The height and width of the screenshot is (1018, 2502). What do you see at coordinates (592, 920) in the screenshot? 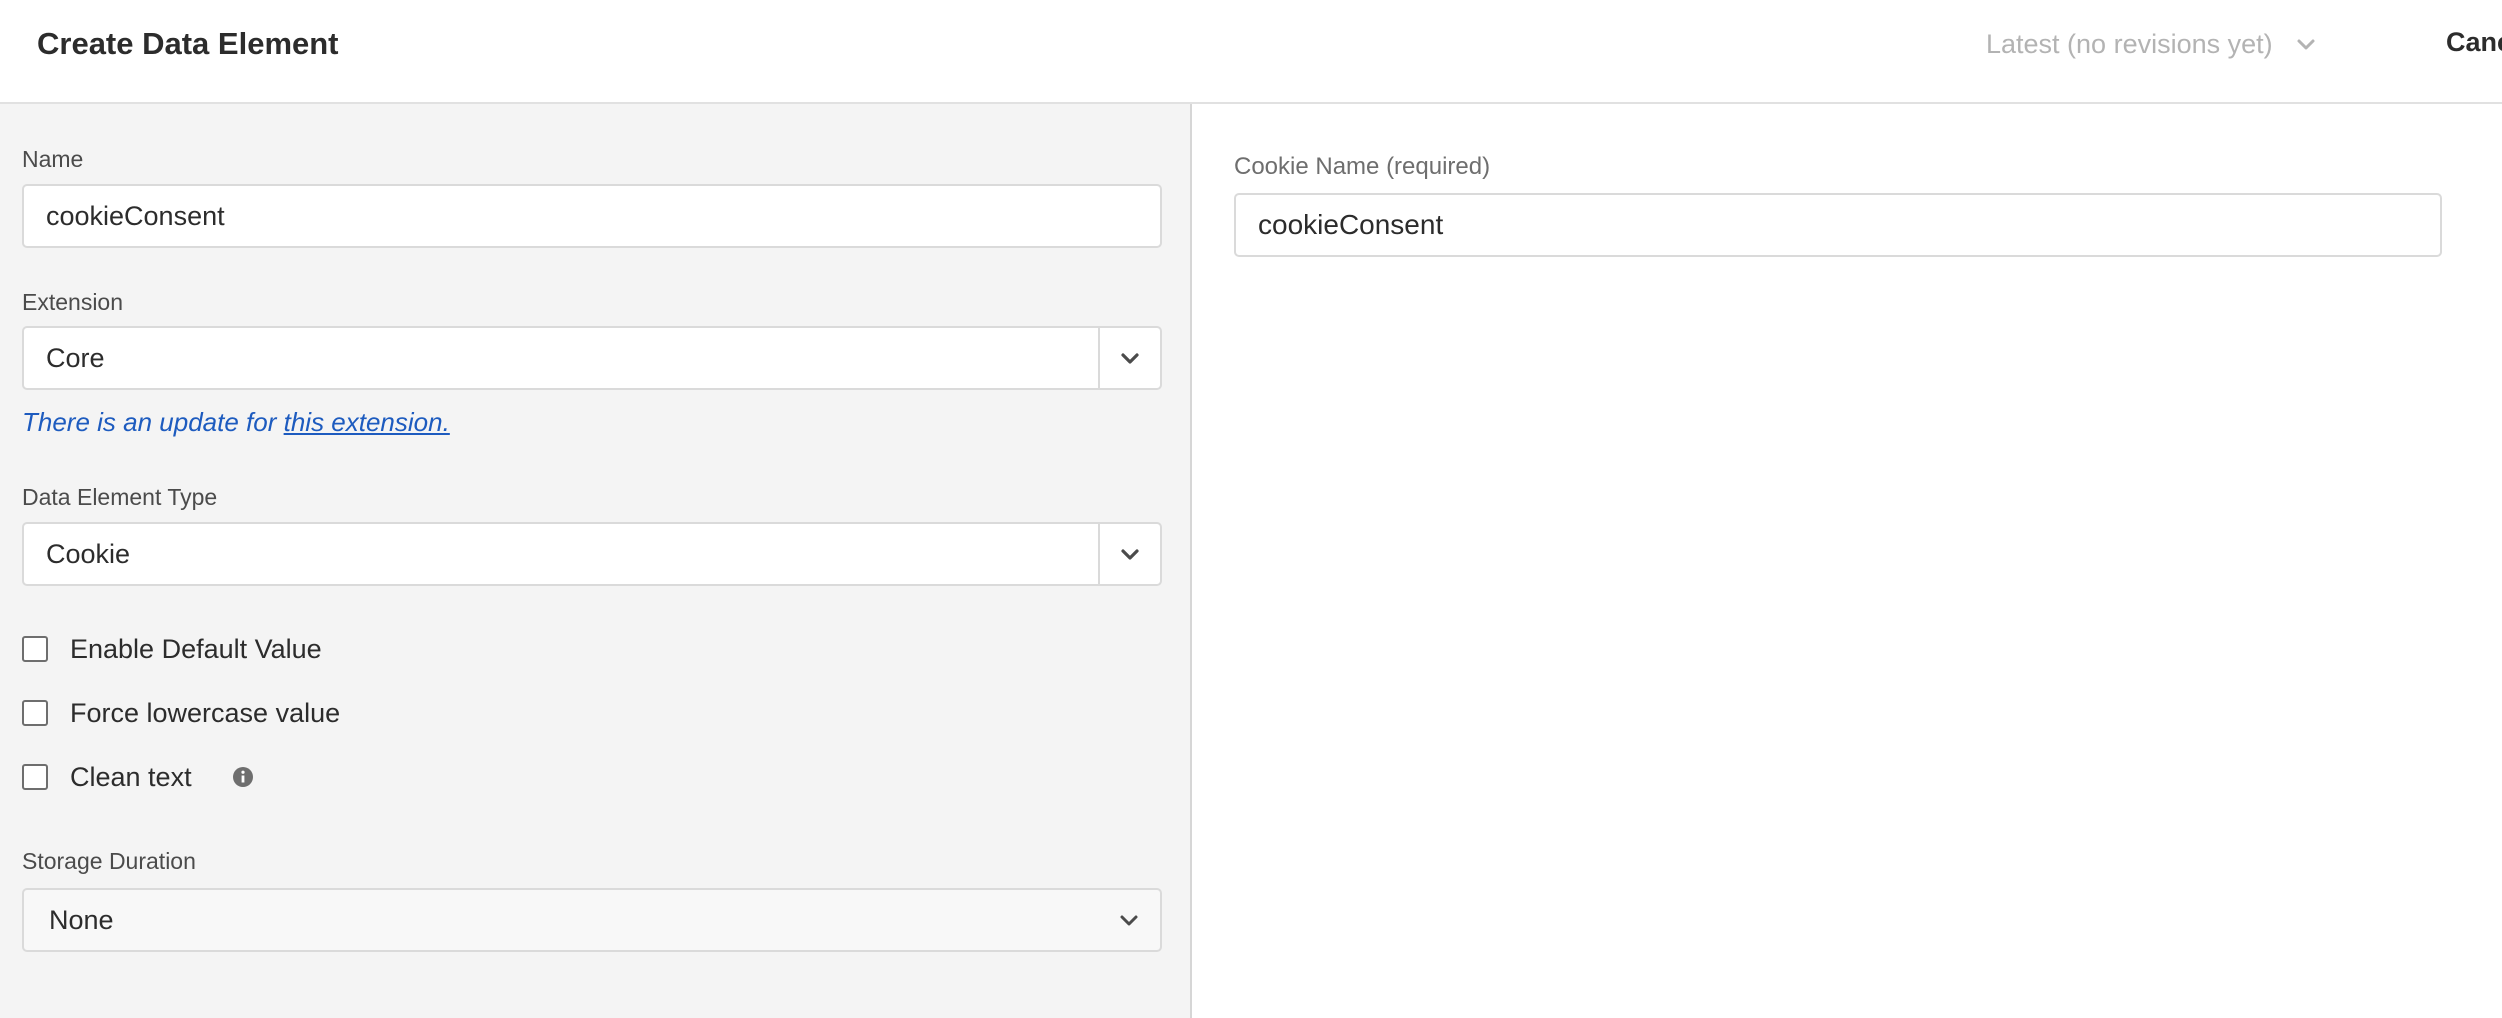
I see `storage-duration-select: None` at bounding box center [592, 920].